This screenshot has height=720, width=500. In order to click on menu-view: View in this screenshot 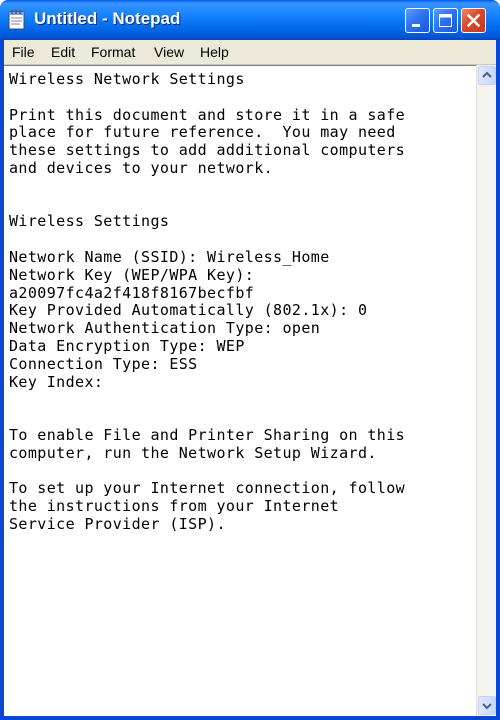, I will do `click(169, 52)`.